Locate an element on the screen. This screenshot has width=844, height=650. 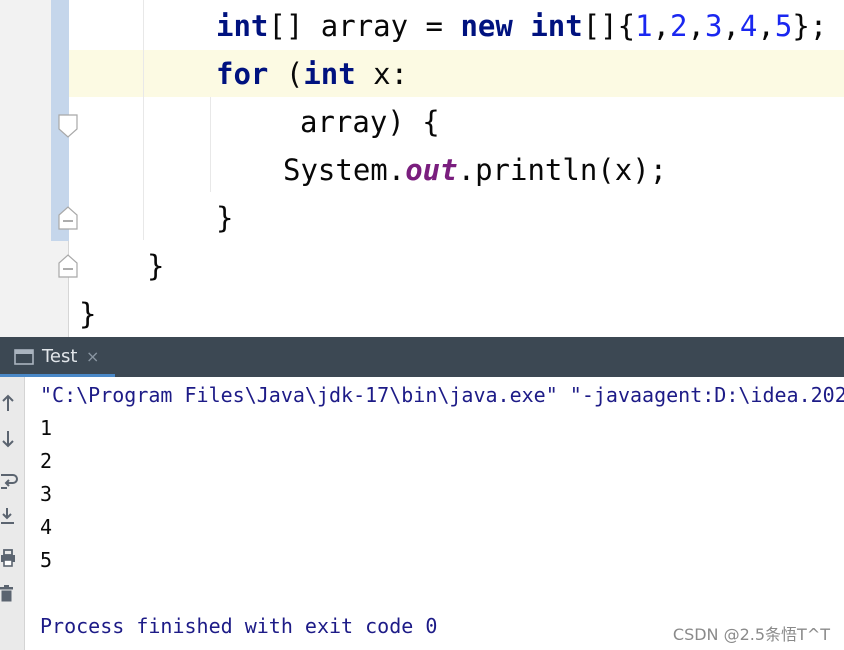
code-line-for-cont: array) { is located at coordinates (370, 122).